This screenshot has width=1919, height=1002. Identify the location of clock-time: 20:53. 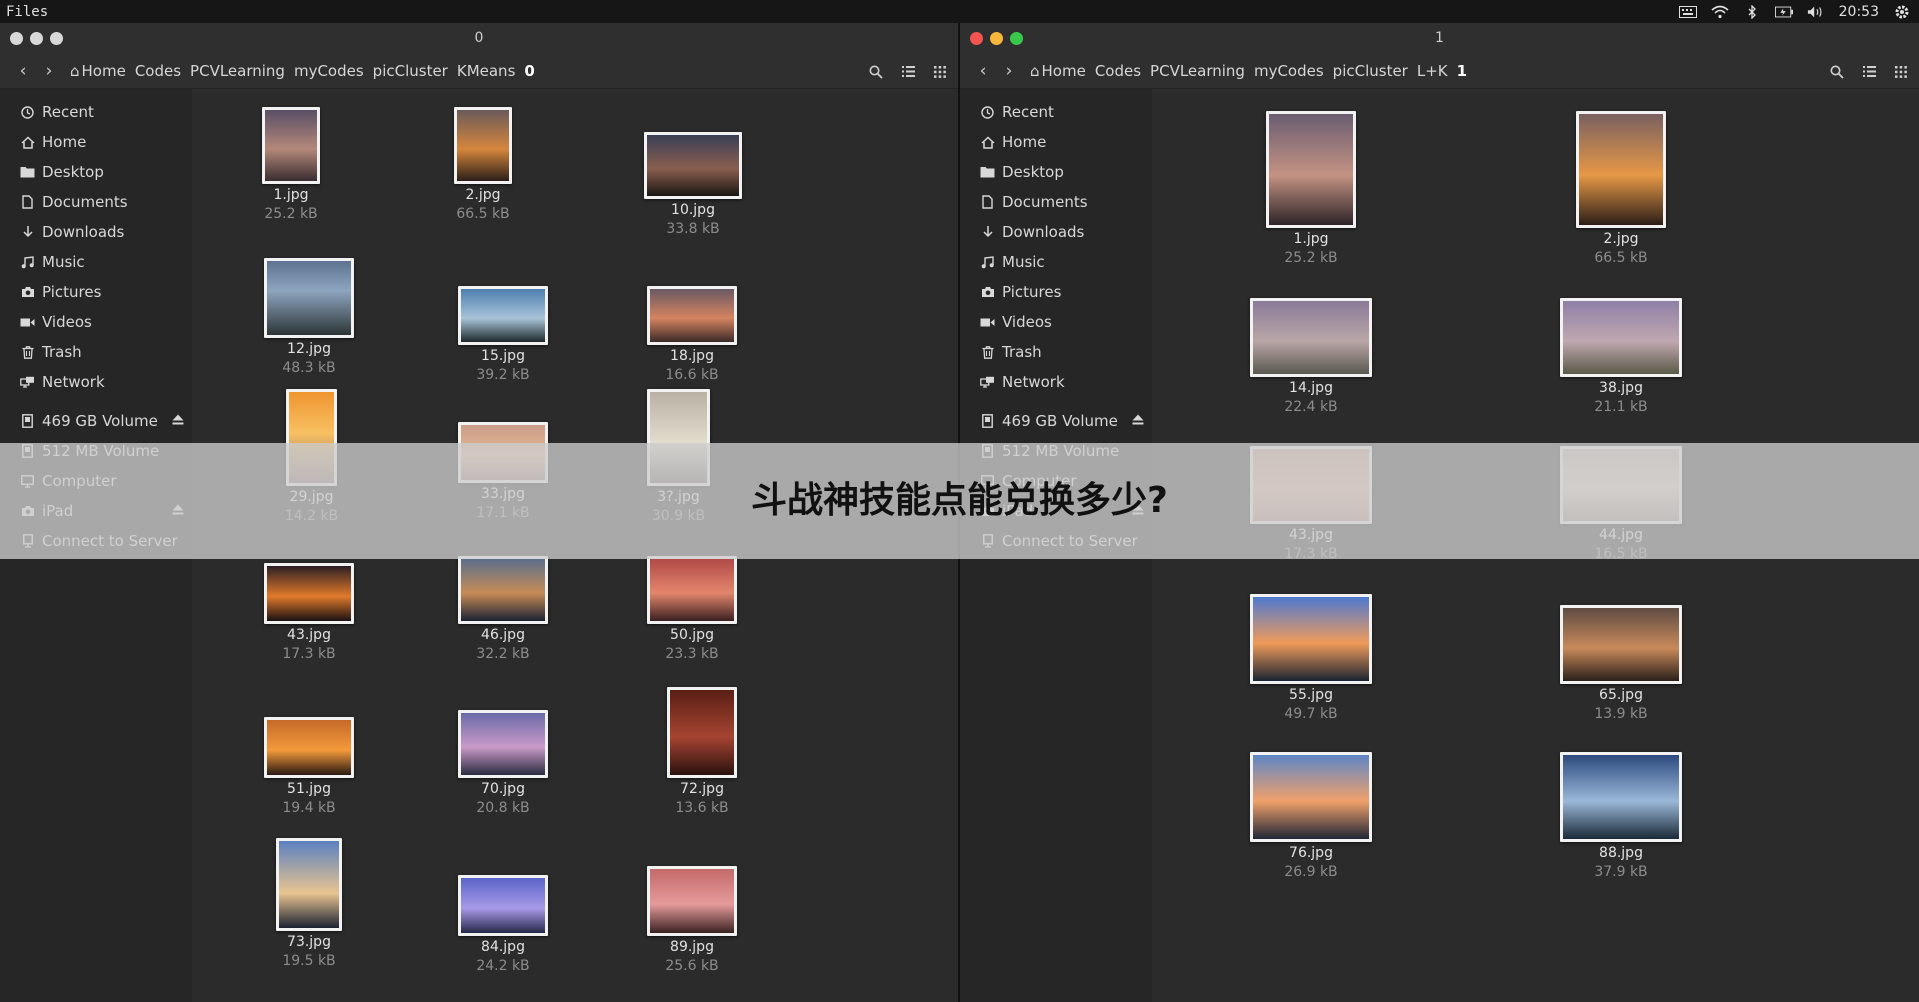
(1859, 12).